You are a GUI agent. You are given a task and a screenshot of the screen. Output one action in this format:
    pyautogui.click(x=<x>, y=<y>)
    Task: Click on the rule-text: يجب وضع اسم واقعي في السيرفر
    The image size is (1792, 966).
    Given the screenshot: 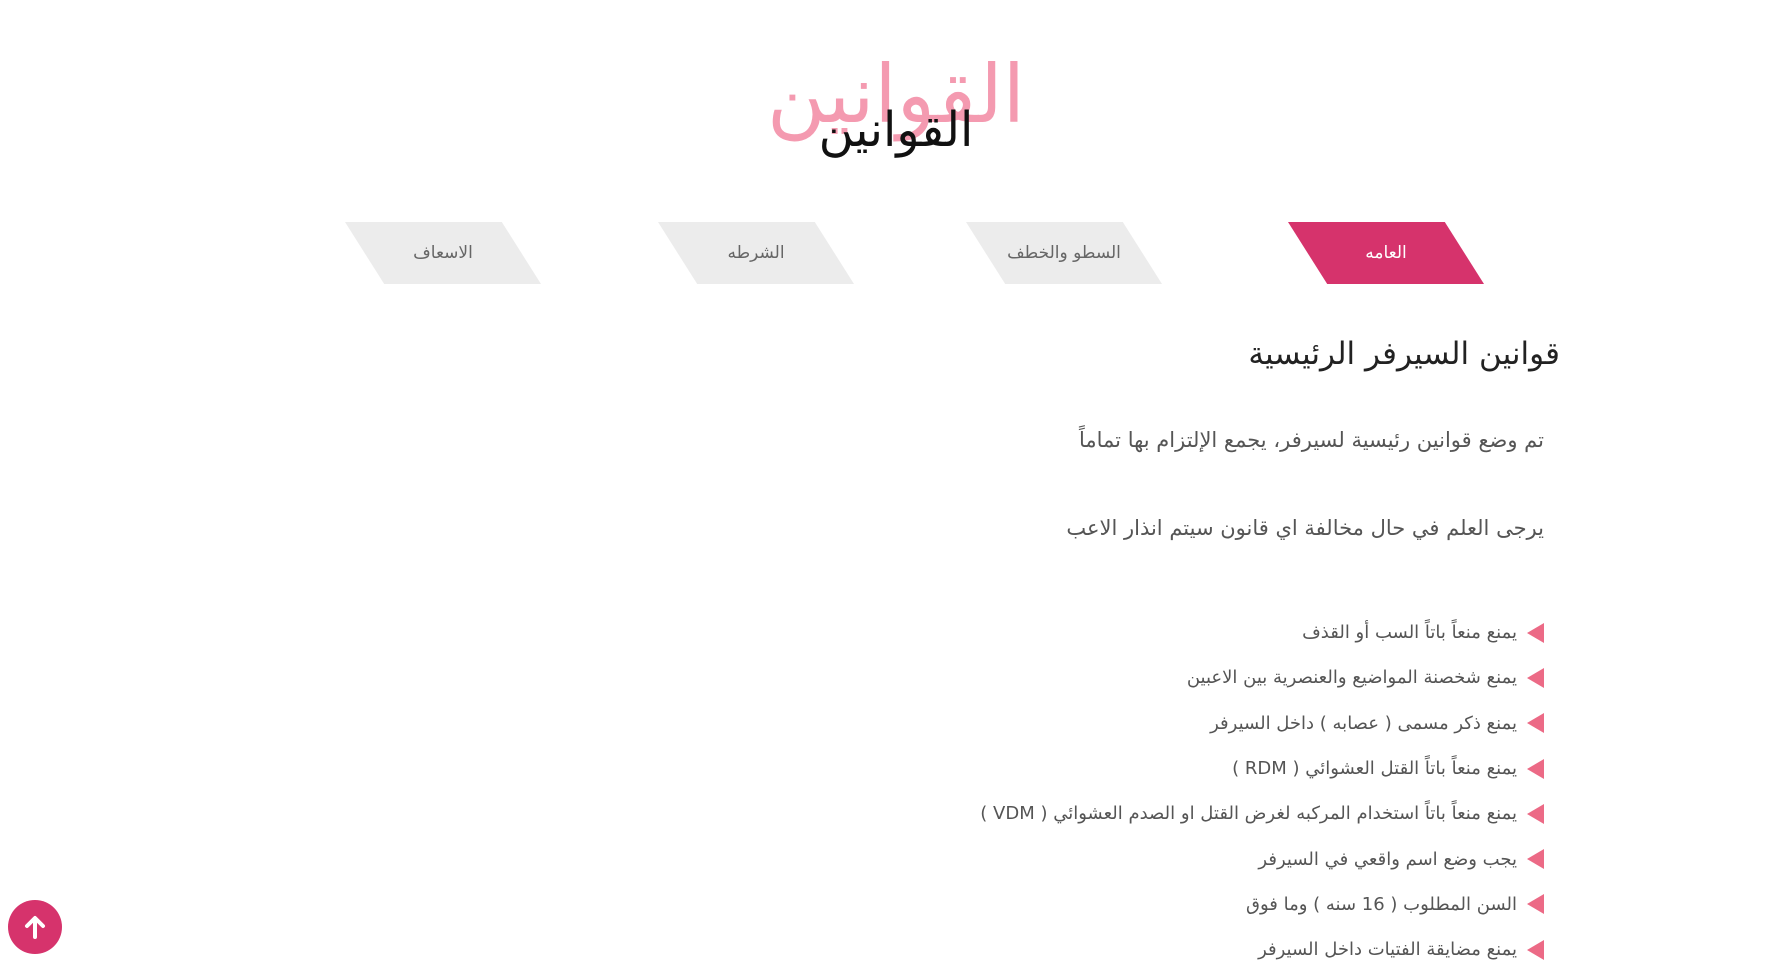 What is the action you would take?
    pyautogui.click(x=1387, y=859)
    